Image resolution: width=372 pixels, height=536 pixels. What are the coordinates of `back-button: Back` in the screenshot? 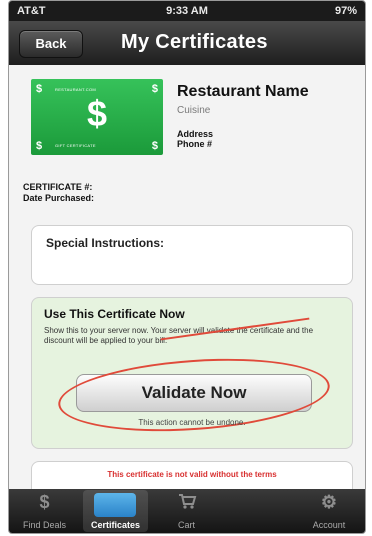 It's located at (51, 44).